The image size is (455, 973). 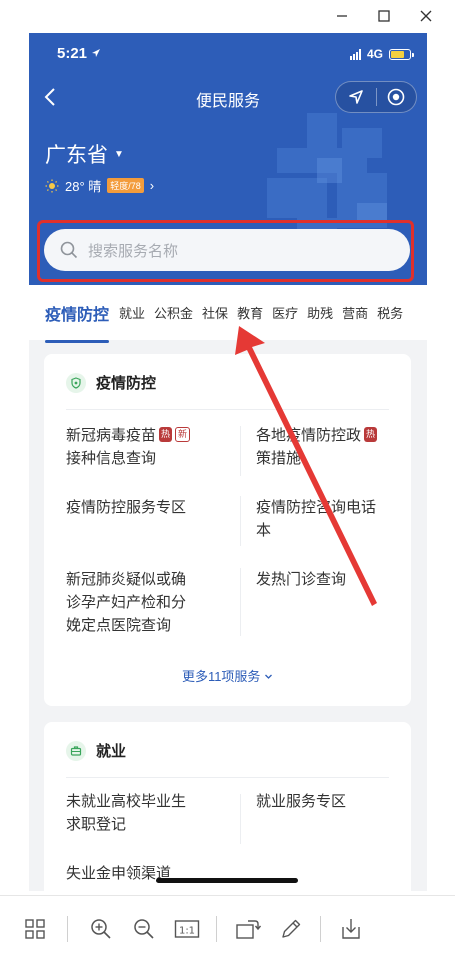 What do you see at coordinates (187, 931) in the screenshot?
I see `svg-text: 1:1` at bounding box center [187, 931].